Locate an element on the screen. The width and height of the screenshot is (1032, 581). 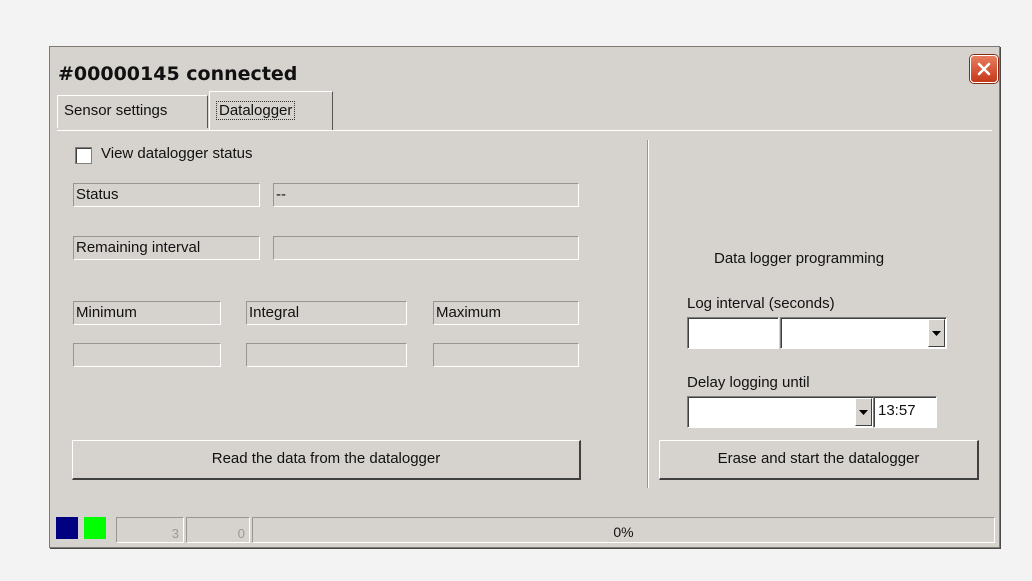
vertical-divider is located at coordinates (648, 314).